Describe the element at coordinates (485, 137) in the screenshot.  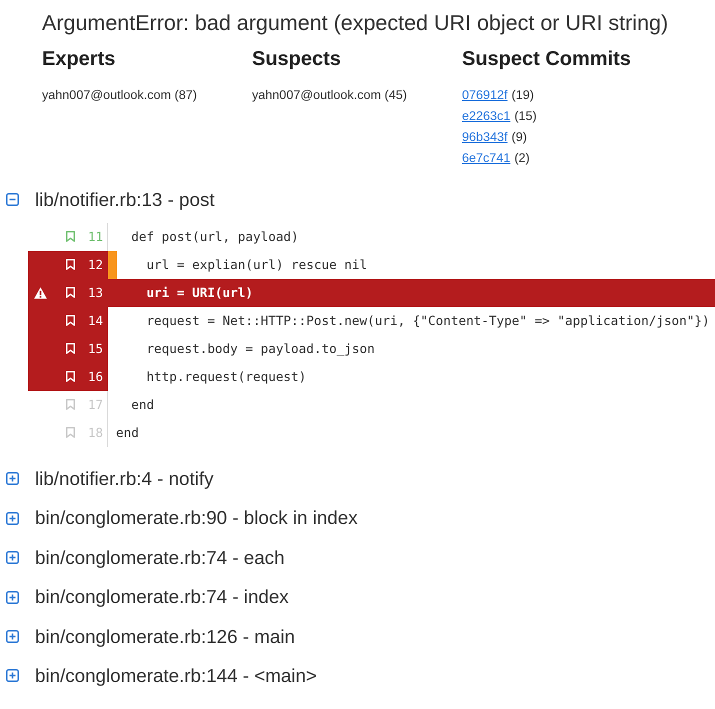
I see `commit-link: 96b343f` at that location.